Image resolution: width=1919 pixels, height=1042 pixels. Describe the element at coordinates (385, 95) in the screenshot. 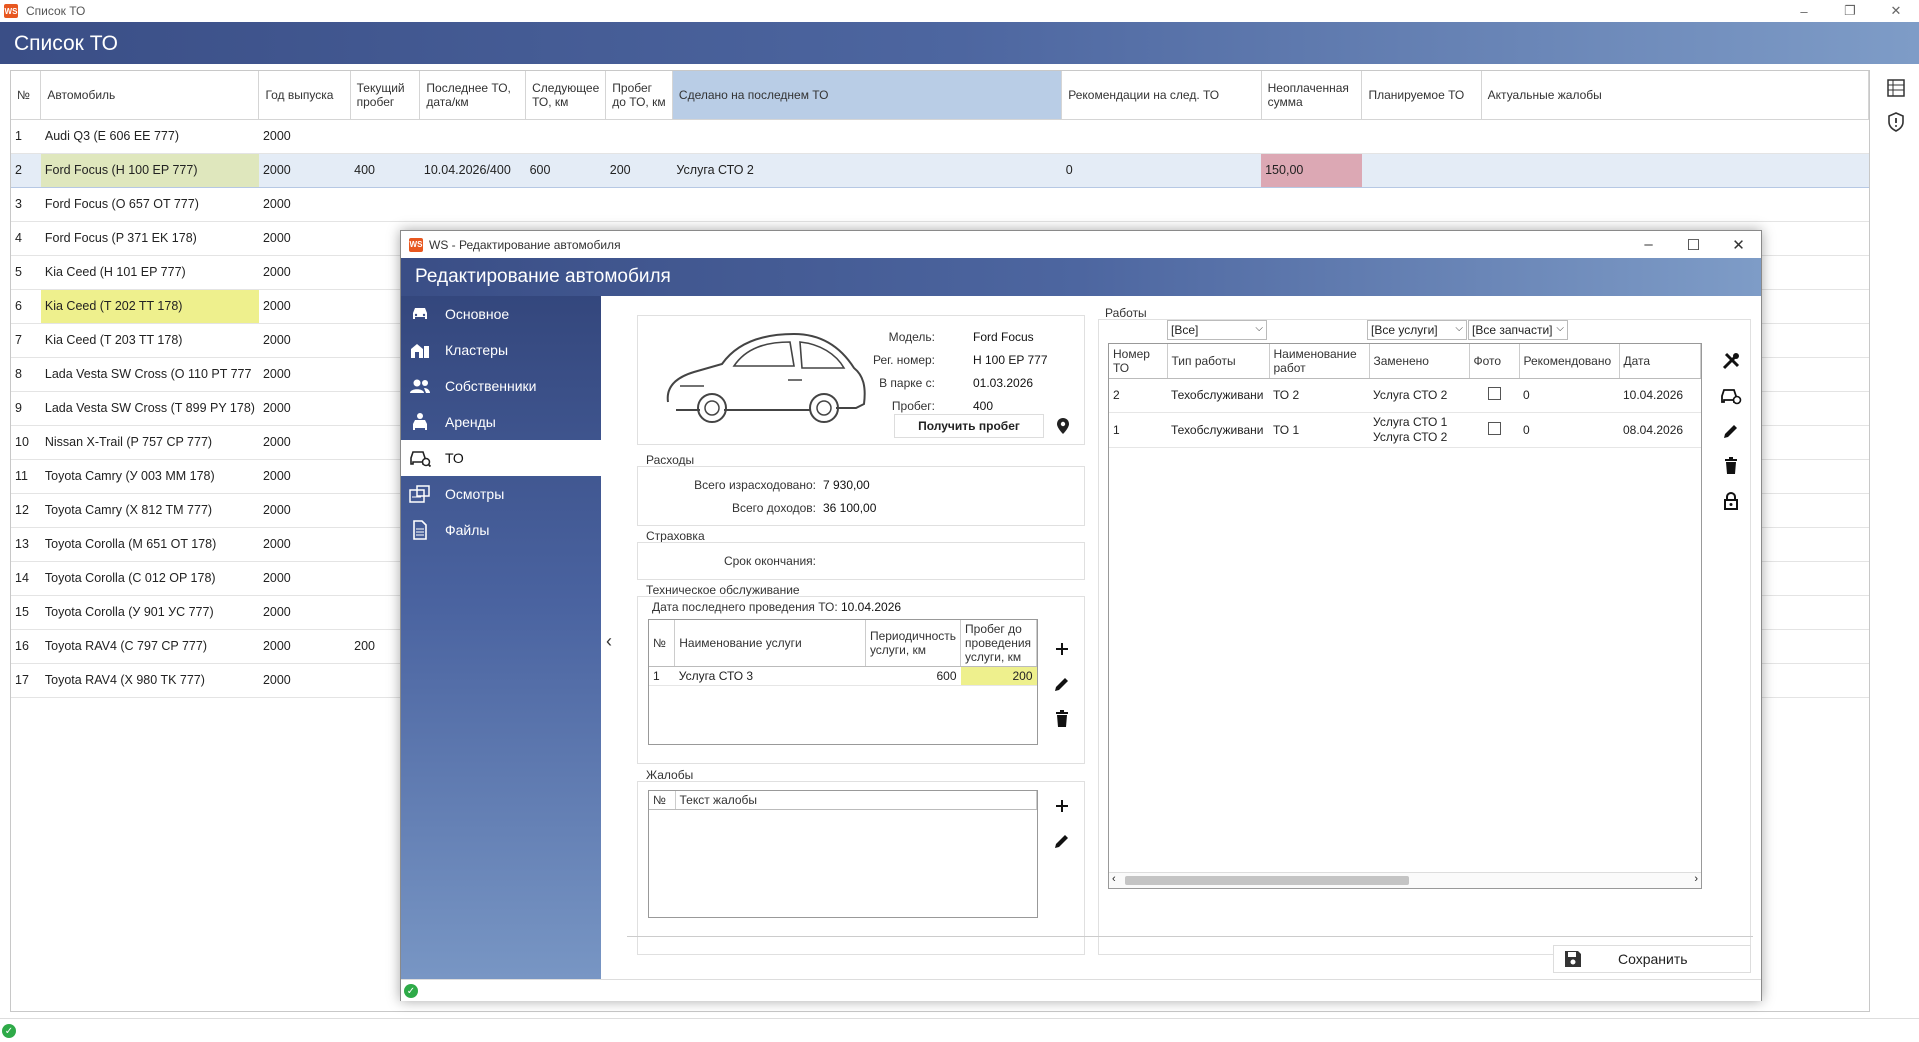

I see `col-mileage: Текущий пробег` at that location.